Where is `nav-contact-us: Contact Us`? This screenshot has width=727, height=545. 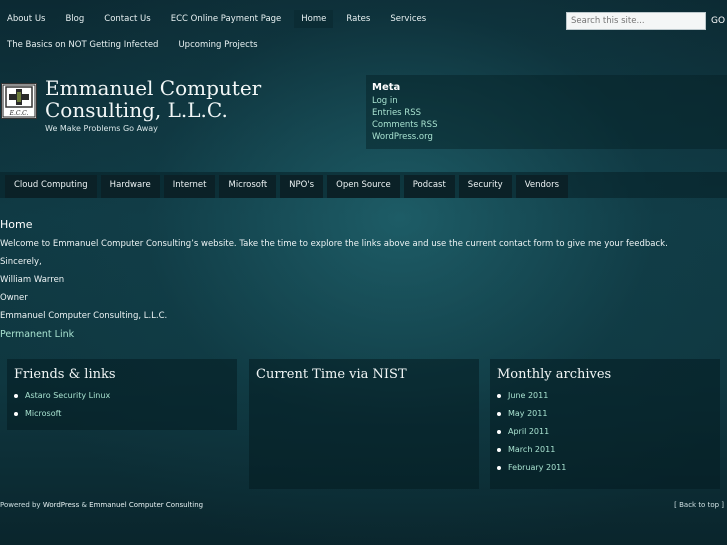
nav-contact-us: Contact Us is located at coordinates (127, 19).